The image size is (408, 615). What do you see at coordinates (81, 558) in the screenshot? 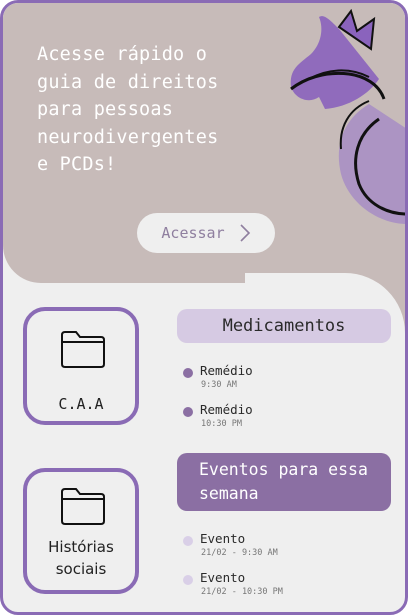
I see `social-stories-label: Histórias sociais` at bounding box center [81, 558].